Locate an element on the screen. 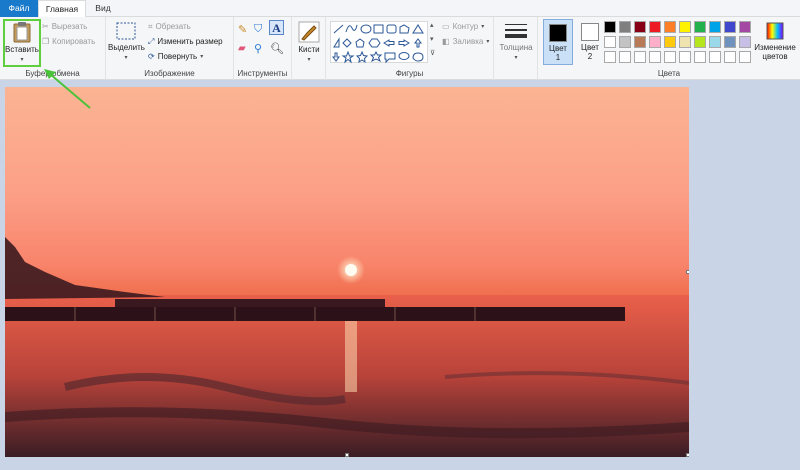 The width and height of the screenshot is (800, 470). color1-swatch is located at coordinates (558, 33).